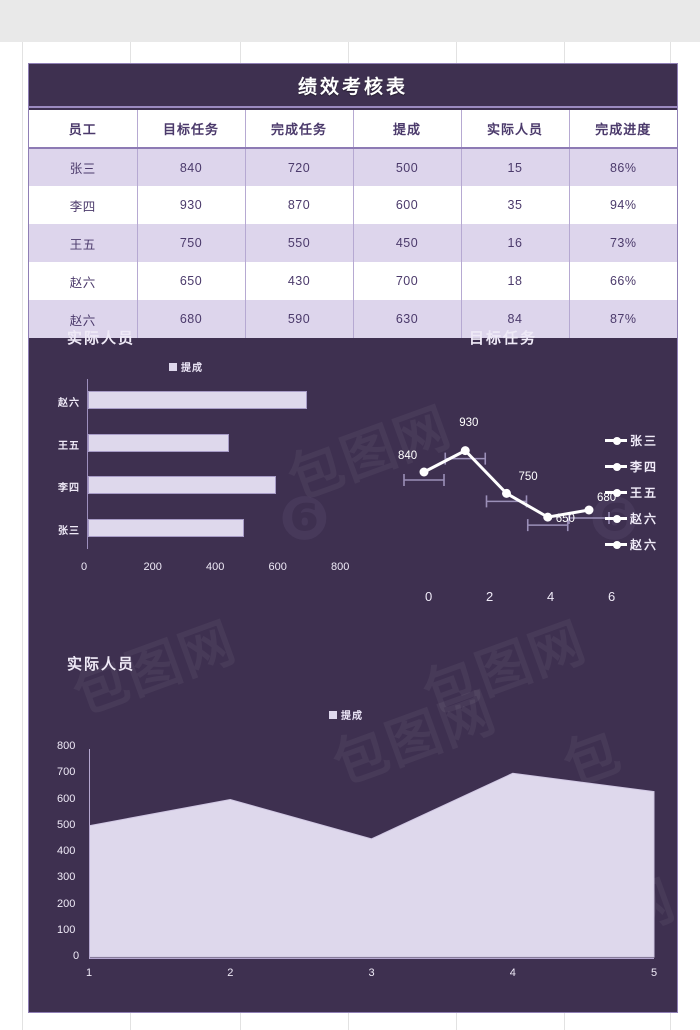 Image resolution: width=700 pixels, height=1030 pixels. What do you see at coordinates (299, 167) in the screenshot?
I see `cell-completed: 720` at bounding box center [299, 167].